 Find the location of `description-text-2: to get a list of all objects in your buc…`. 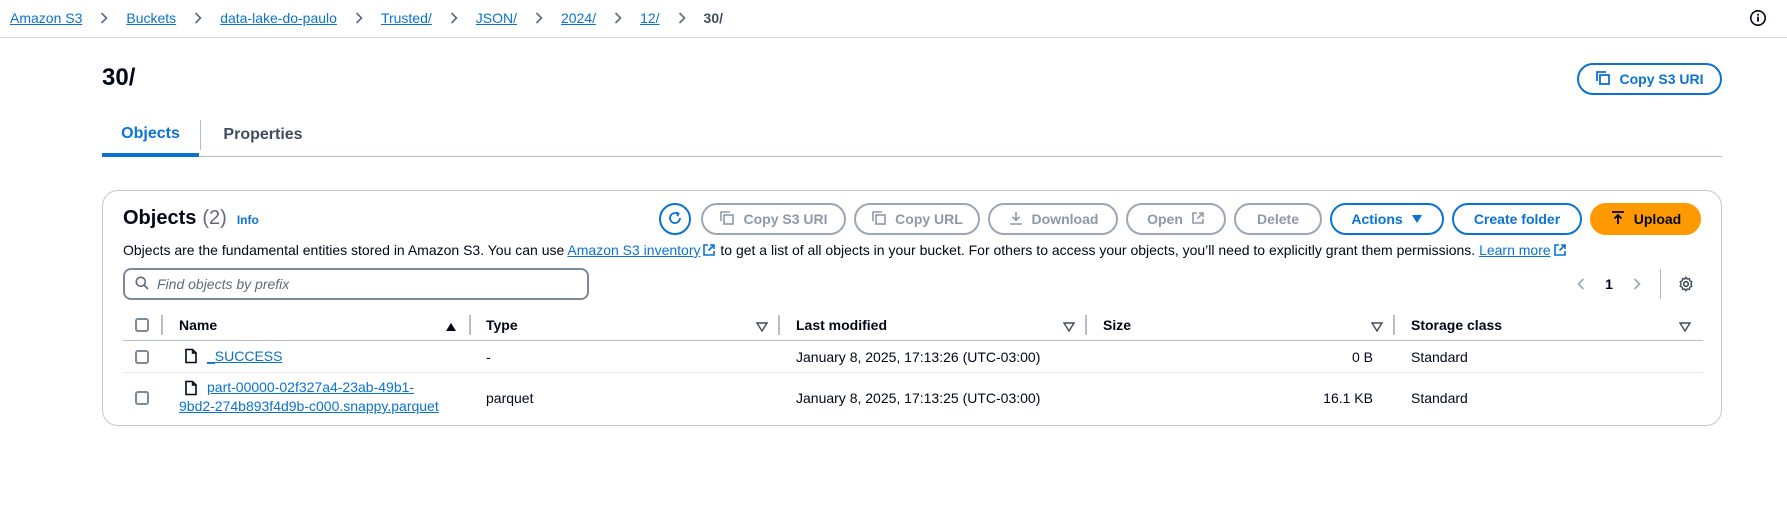

description-text-2: to get a list of all objects in your buc… is located at coordinates (1098, 250).